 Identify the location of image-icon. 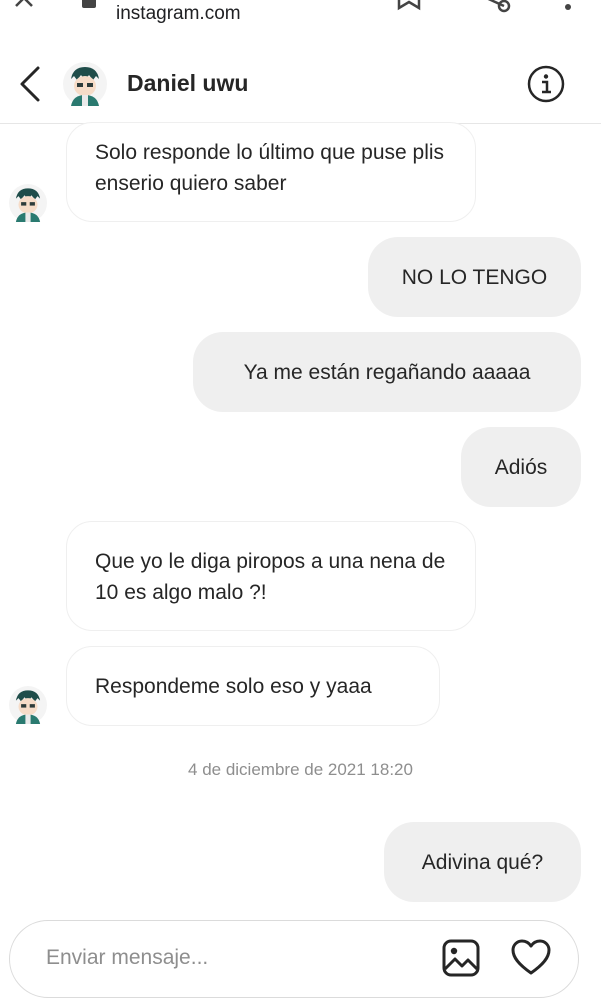
(461, 958).